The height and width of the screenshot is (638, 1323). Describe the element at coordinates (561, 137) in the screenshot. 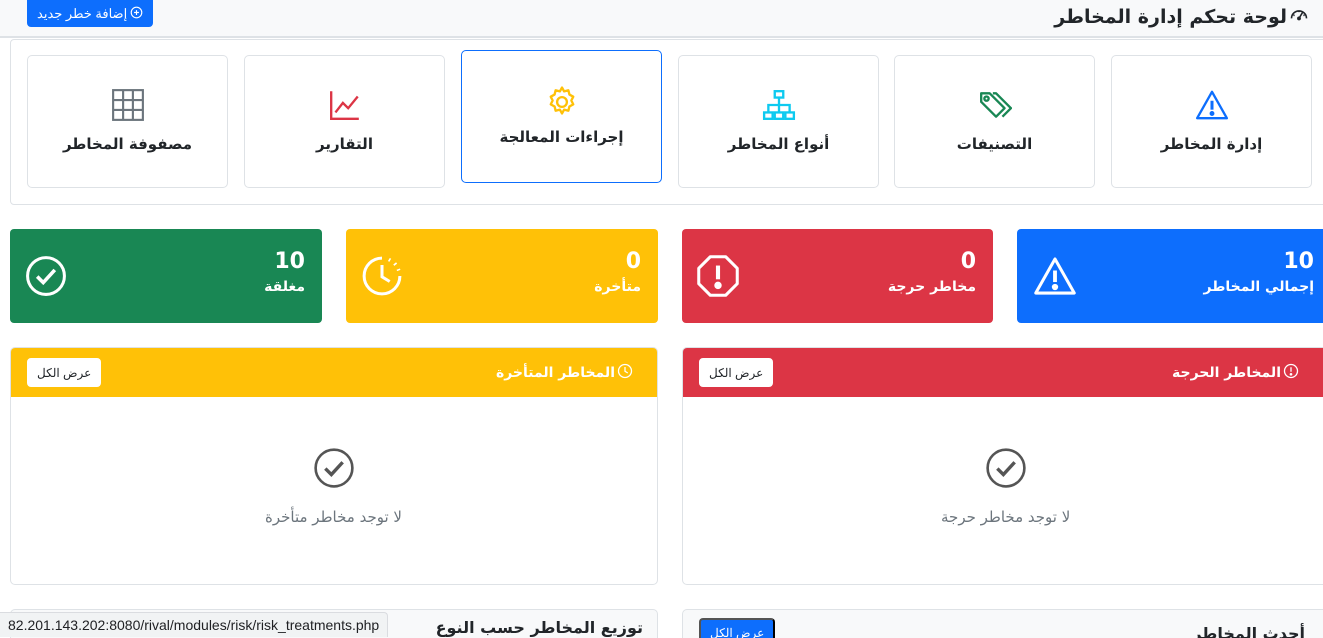

I see `nav-card-label: إجراءات المعالجة` at that location.